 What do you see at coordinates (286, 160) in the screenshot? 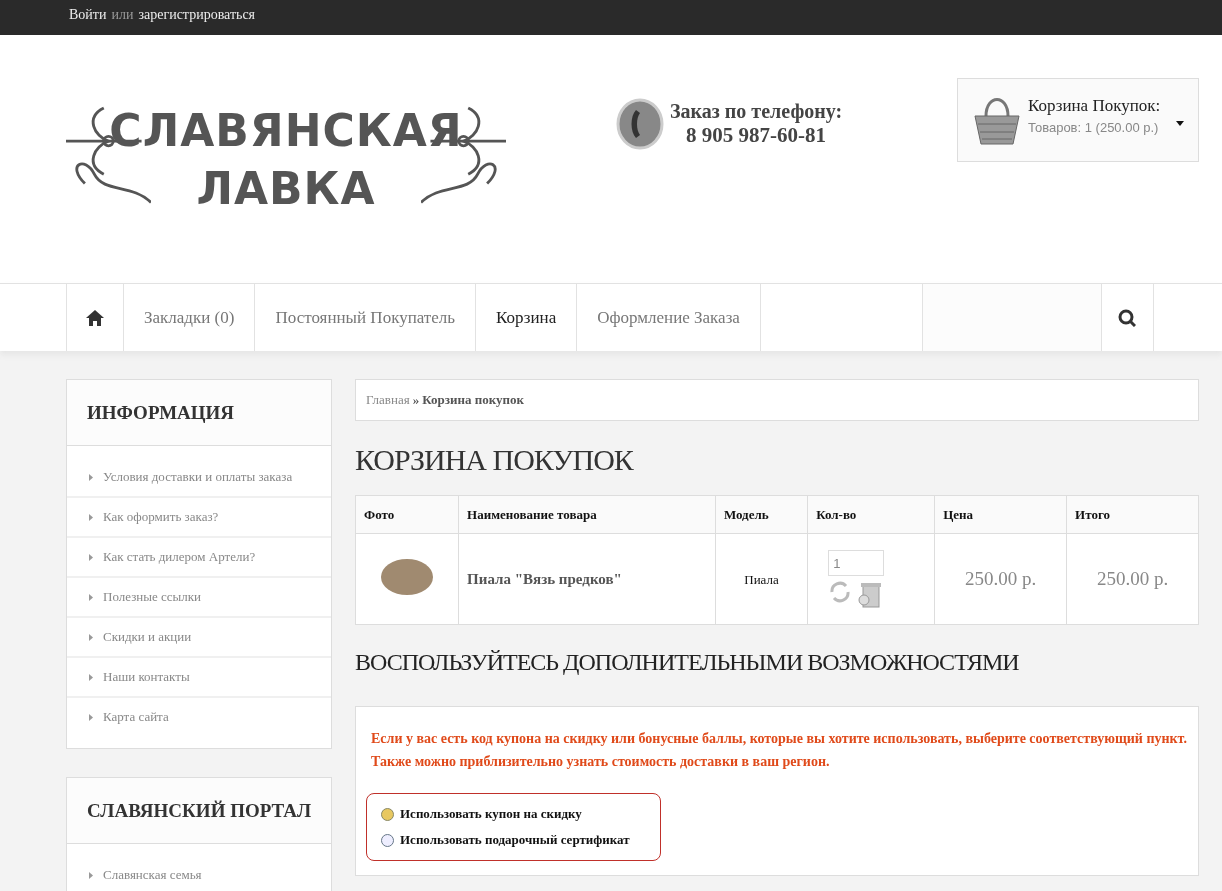
I see `logo: СЛАВЯНСКАЯ ЛАВКА` at bounding box center [286, 160].